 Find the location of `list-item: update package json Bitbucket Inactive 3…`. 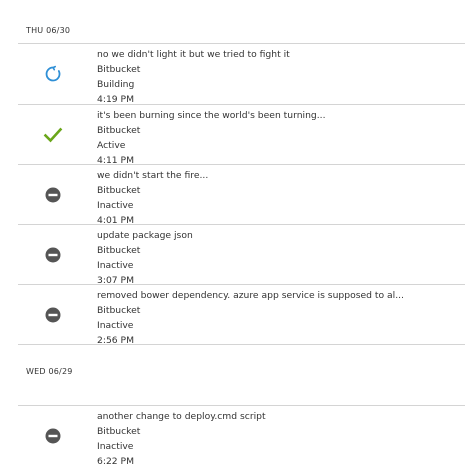

list-item: update package json Bitbucket Inactive 3… is located at coordinates (241, 256).